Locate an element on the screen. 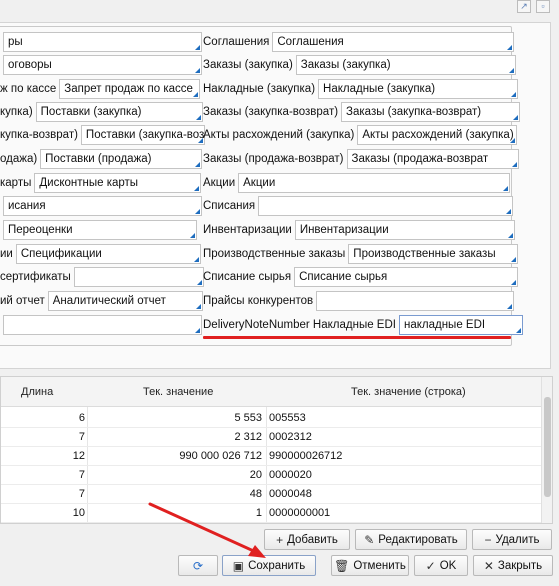 The height and width of the screenshot is (586, 559). column-header-value: Тек. значение is located at coordinates (178, 392).